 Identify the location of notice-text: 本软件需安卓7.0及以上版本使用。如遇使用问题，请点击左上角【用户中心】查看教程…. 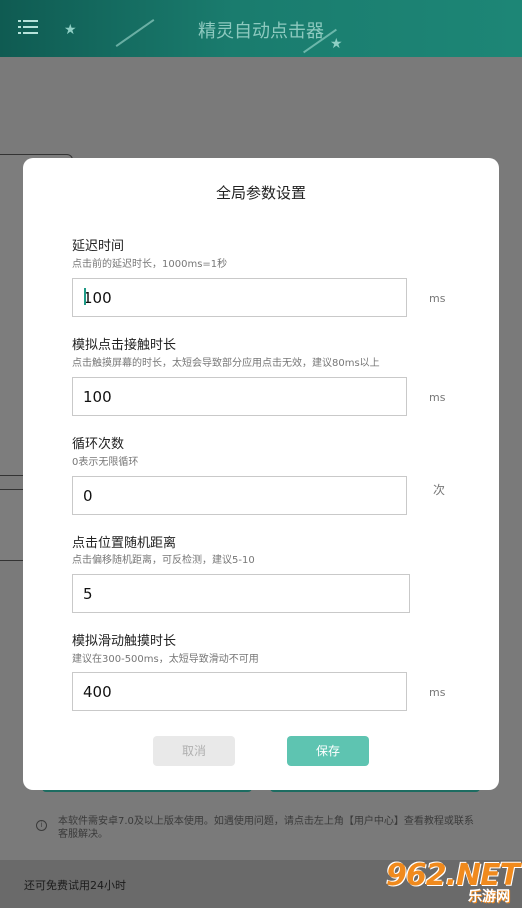
(266, 828).